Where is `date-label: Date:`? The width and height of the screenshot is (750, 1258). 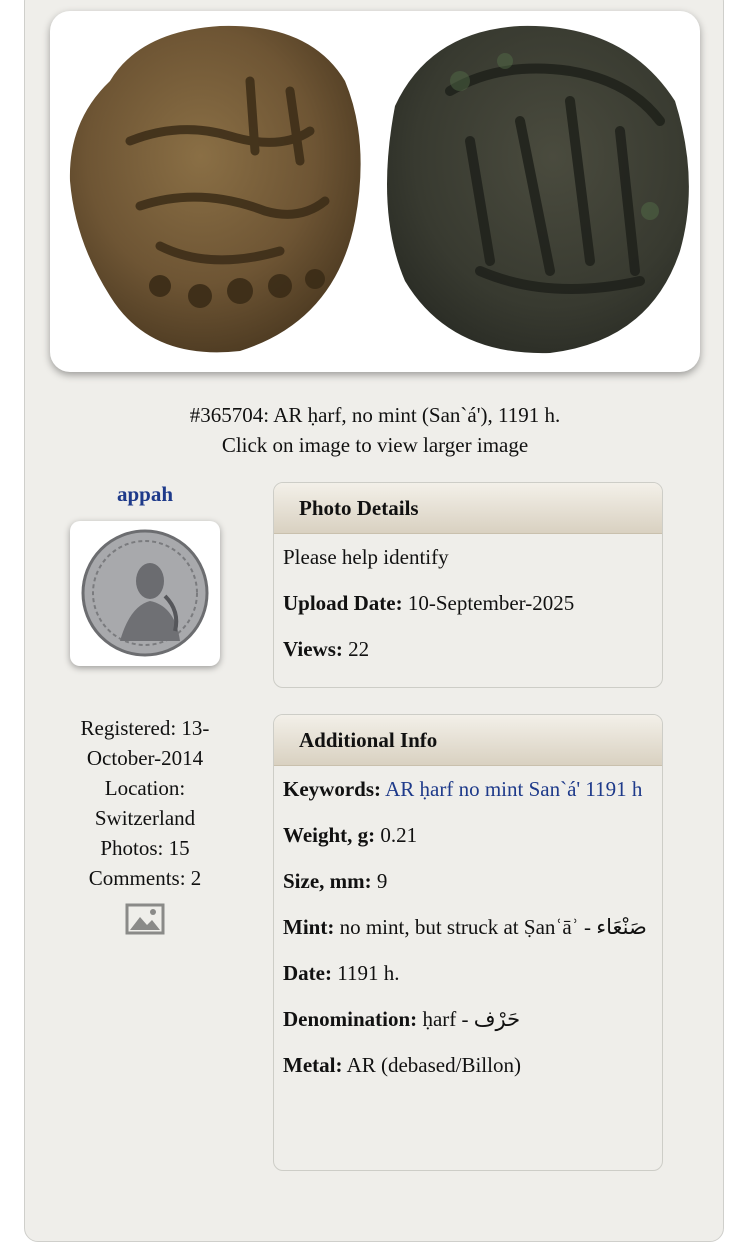
date-label: Date: is located at coordinates (307, 973).